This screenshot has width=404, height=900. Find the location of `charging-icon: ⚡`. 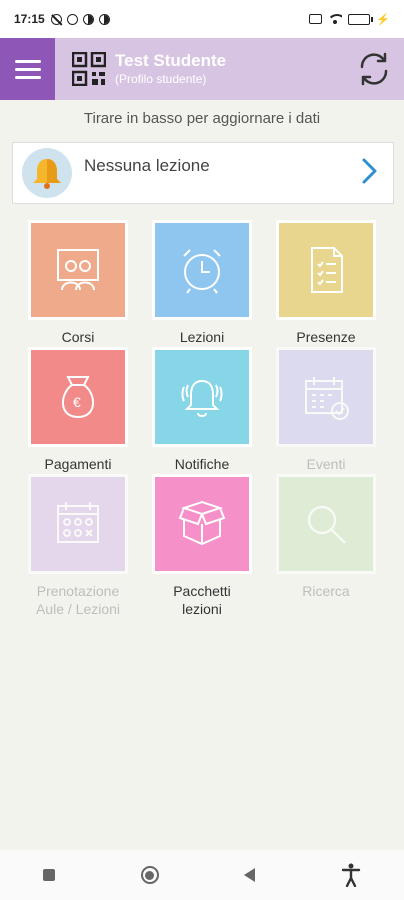

charging-icon: ⚡ is located at coordinates (383, 19).